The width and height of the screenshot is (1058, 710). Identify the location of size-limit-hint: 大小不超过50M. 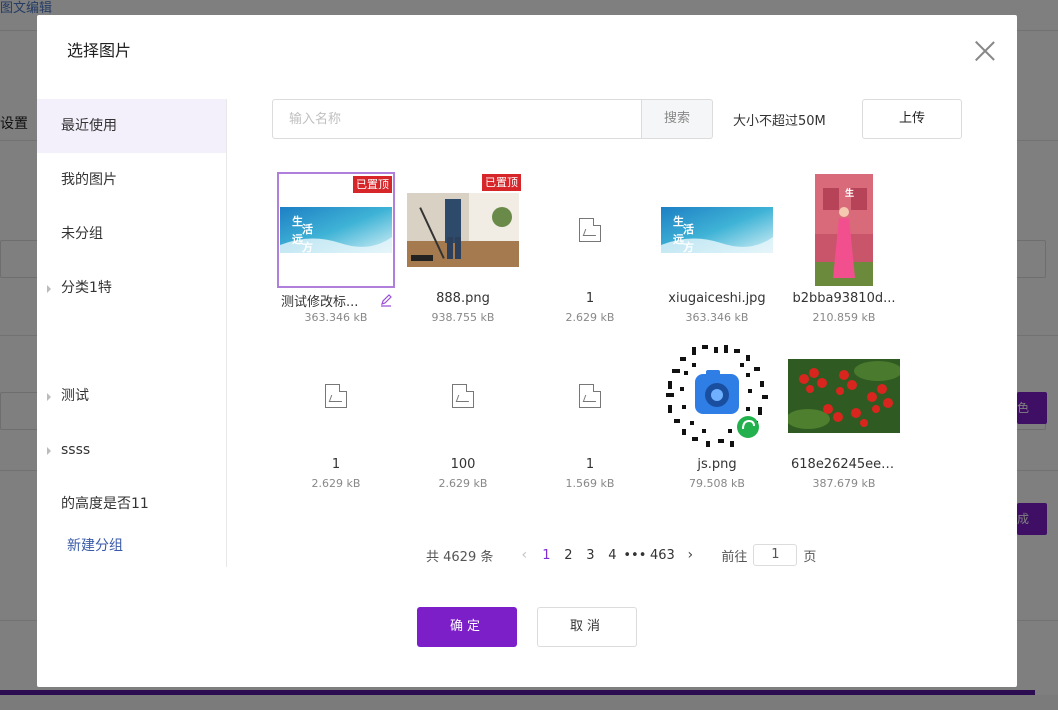
(779, 121).